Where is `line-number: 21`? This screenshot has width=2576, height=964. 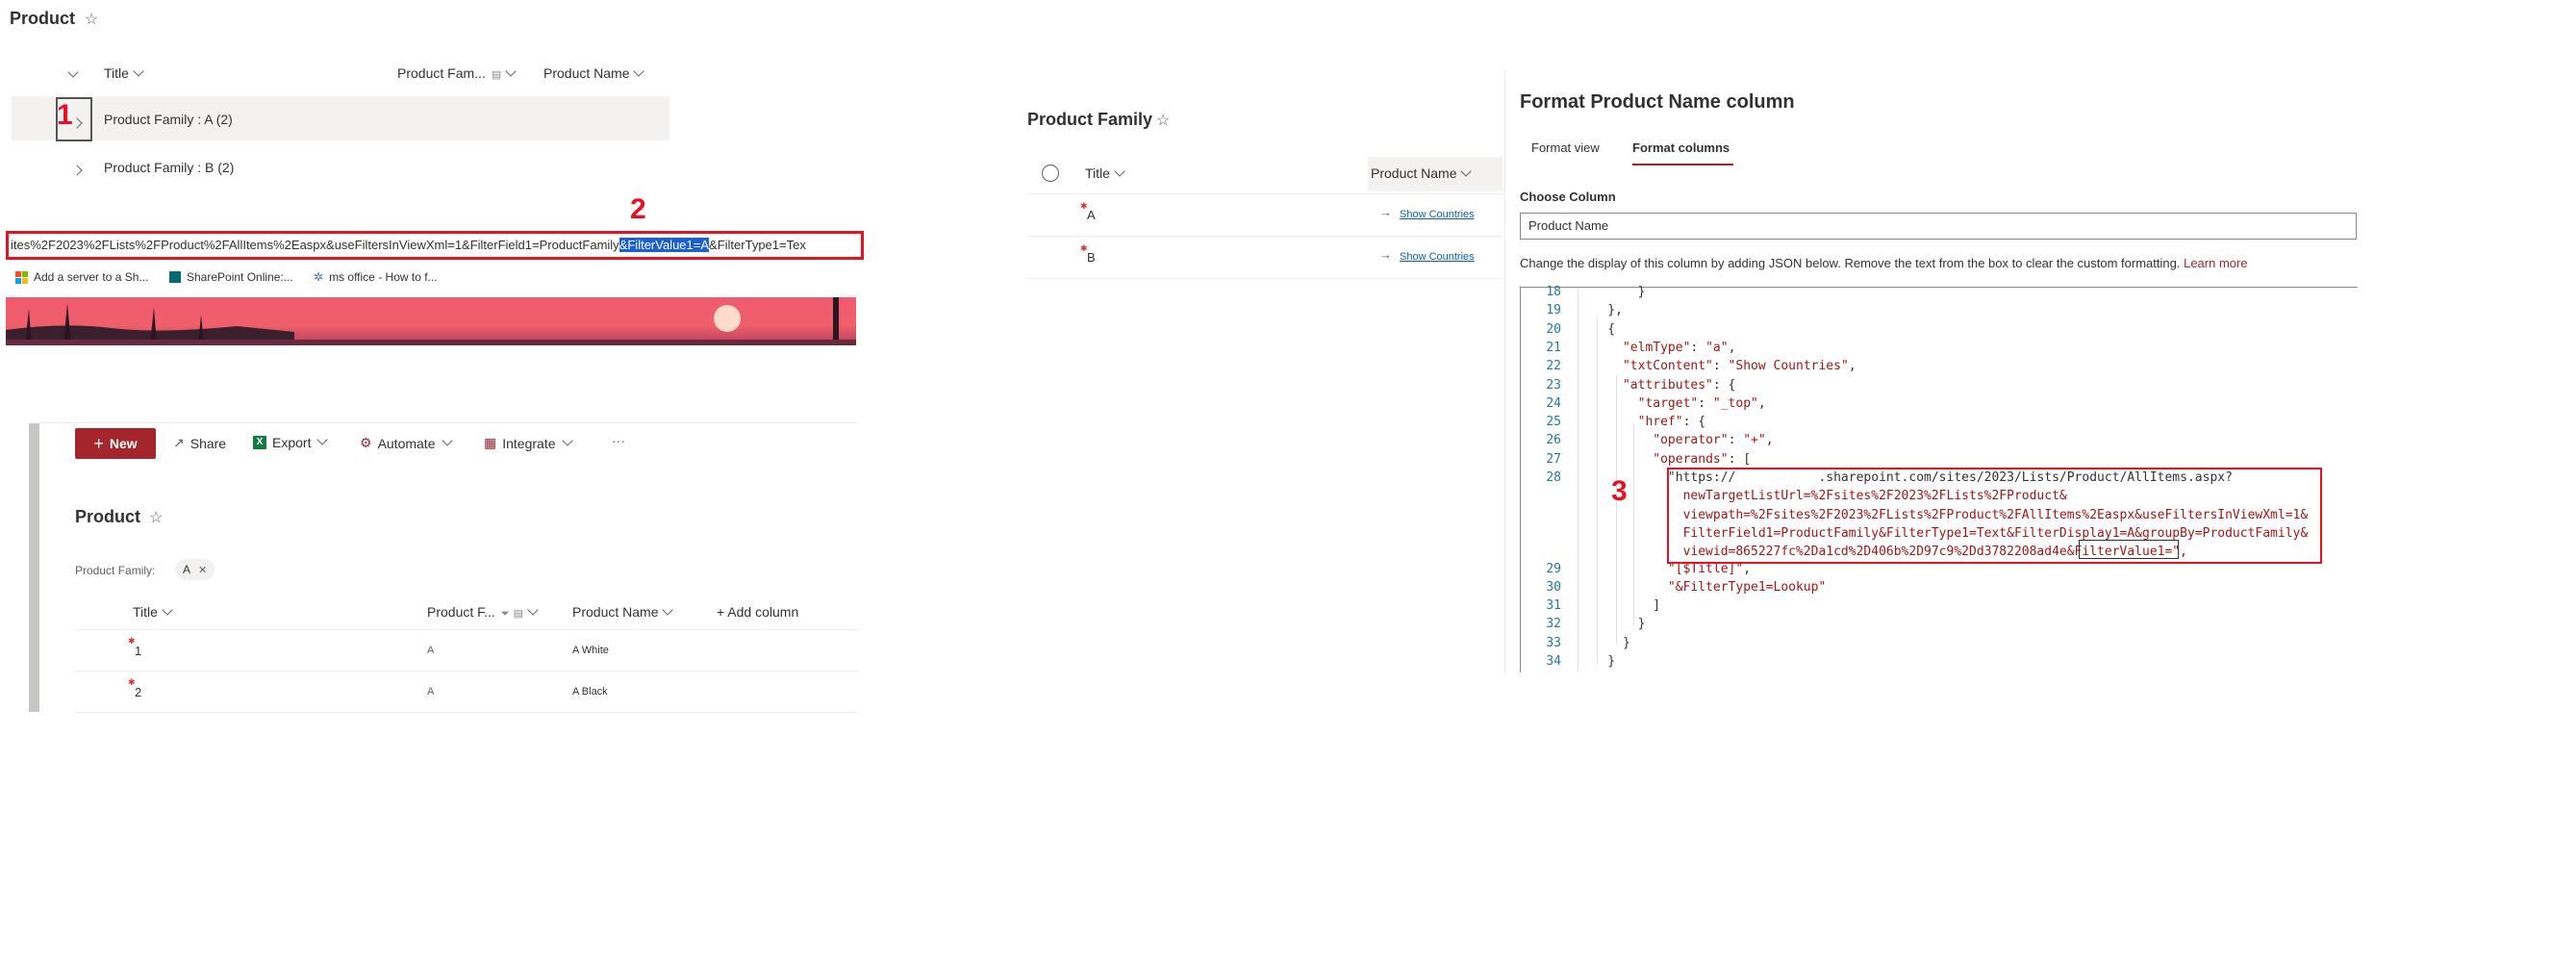 line-number: 21 is located at coordinates (1554, 348).